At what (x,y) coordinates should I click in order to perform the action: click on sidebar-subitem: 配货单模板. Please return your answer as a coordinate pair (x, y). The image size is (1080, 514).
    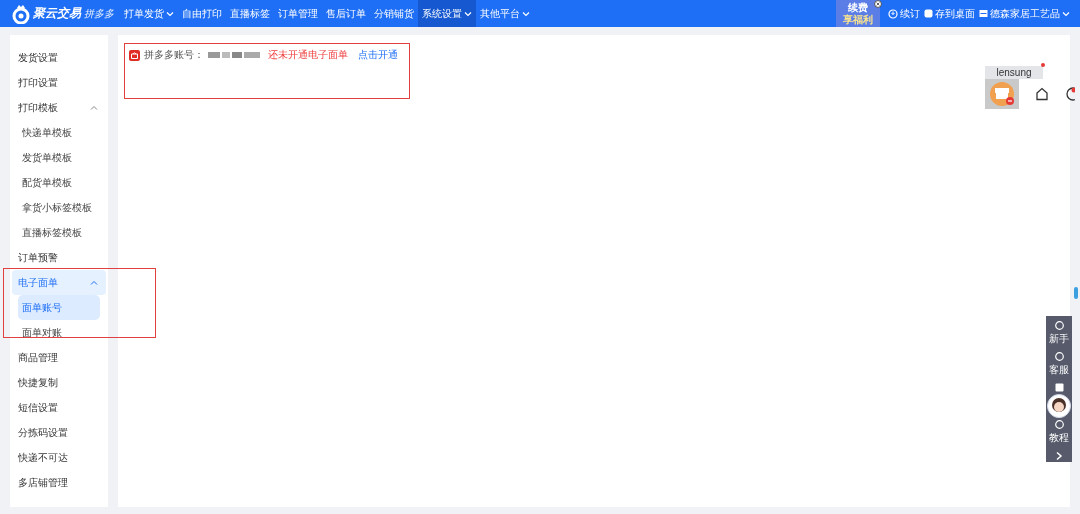
    Looking at the image, I should click on (59, 182).